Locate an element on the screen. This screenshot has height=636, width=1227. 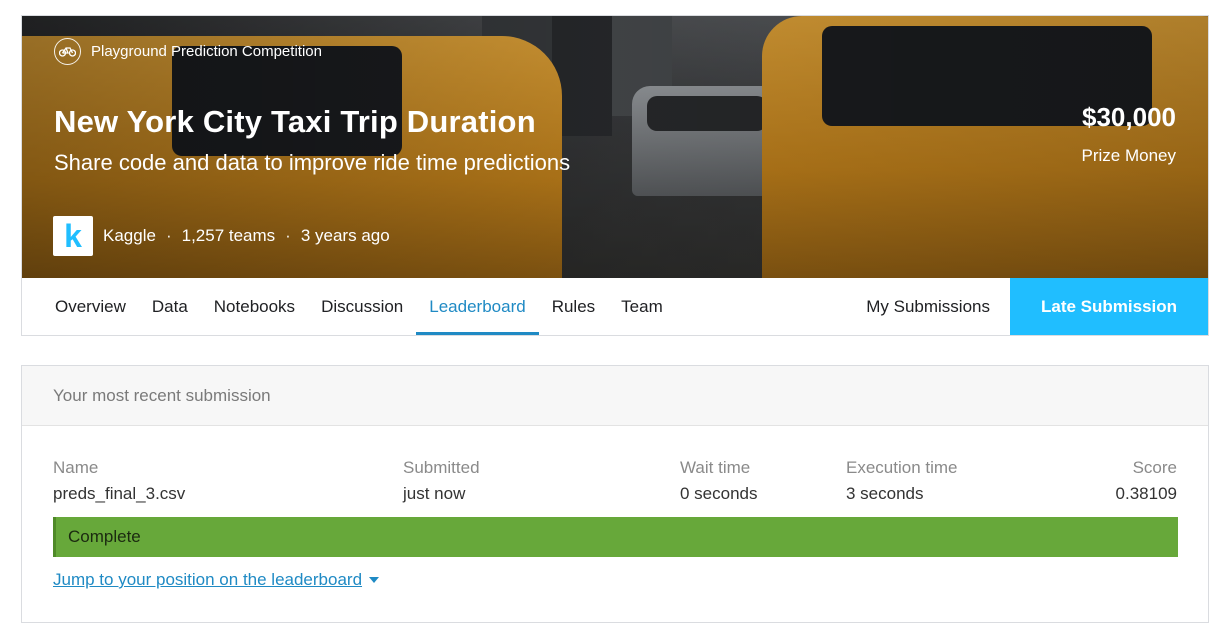
wait-time-column: Wait time 0 seconds is located at coordinates (719, 481).